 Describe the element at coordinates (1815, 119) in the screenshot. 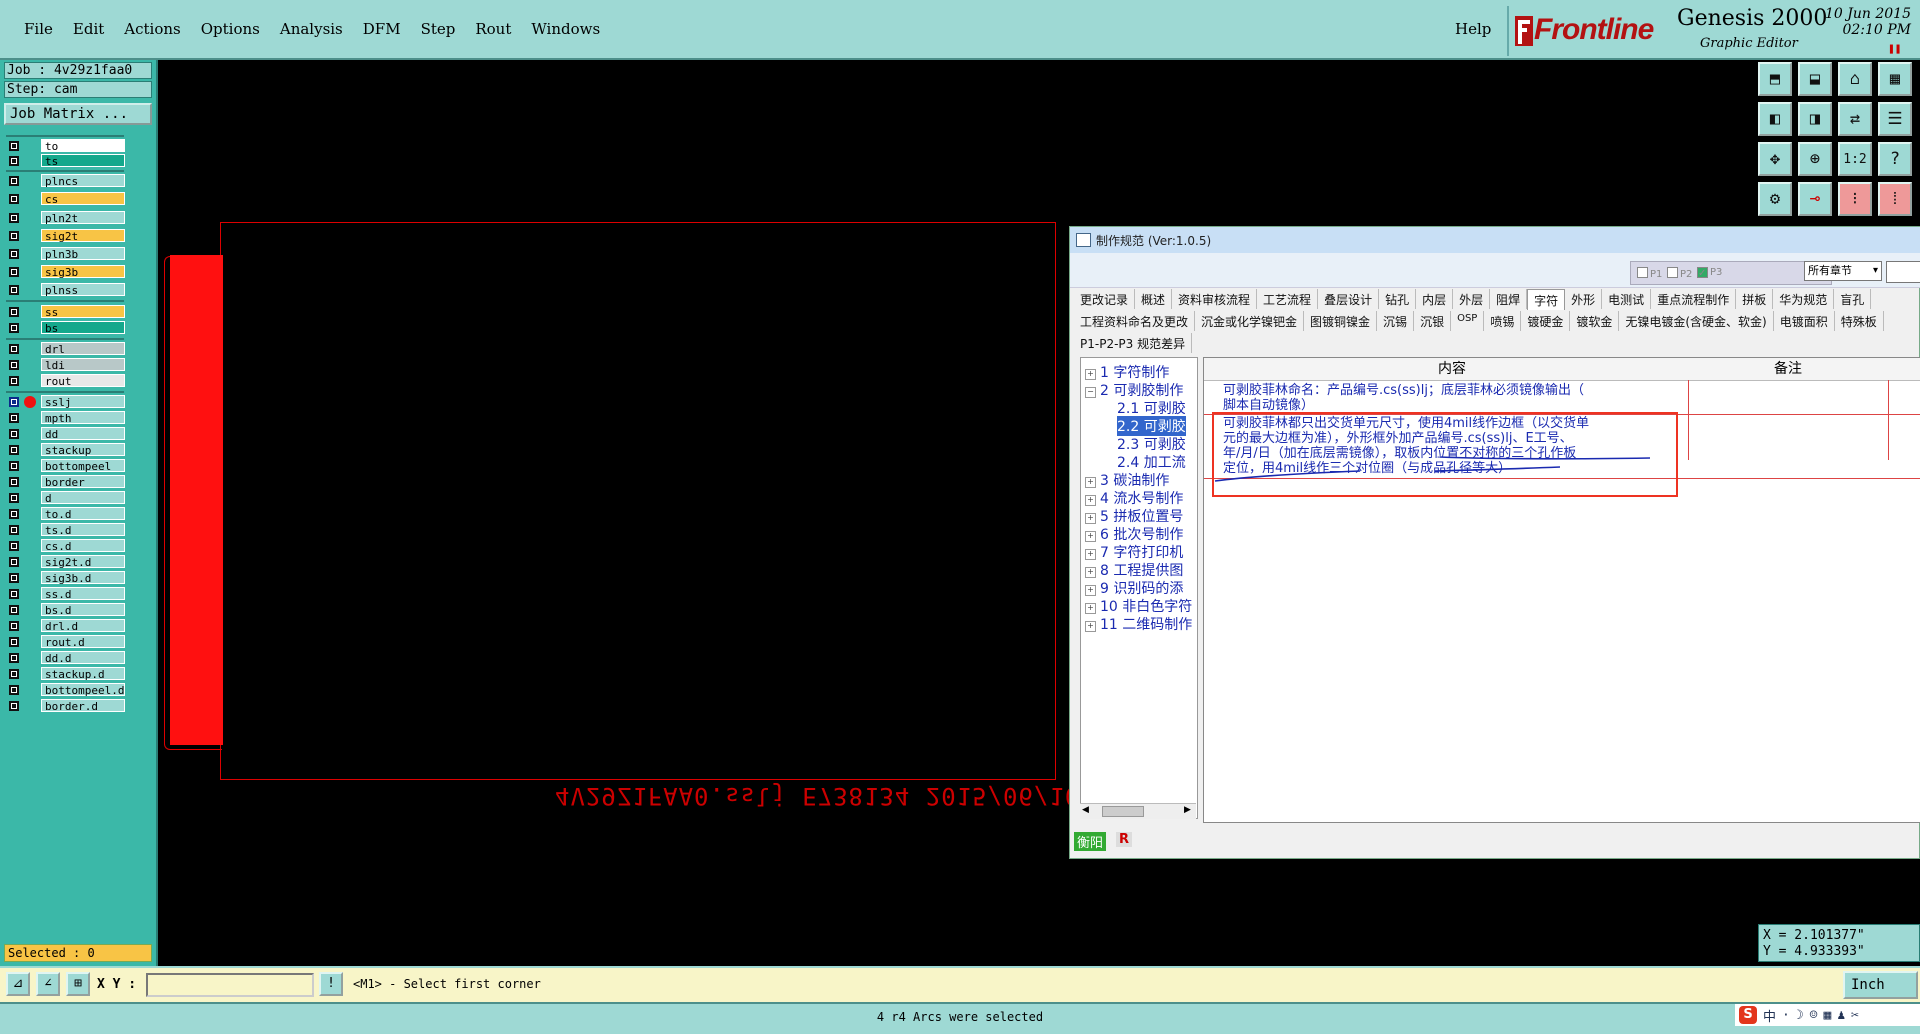

I see `pan-right-icon: ◨` at that location.